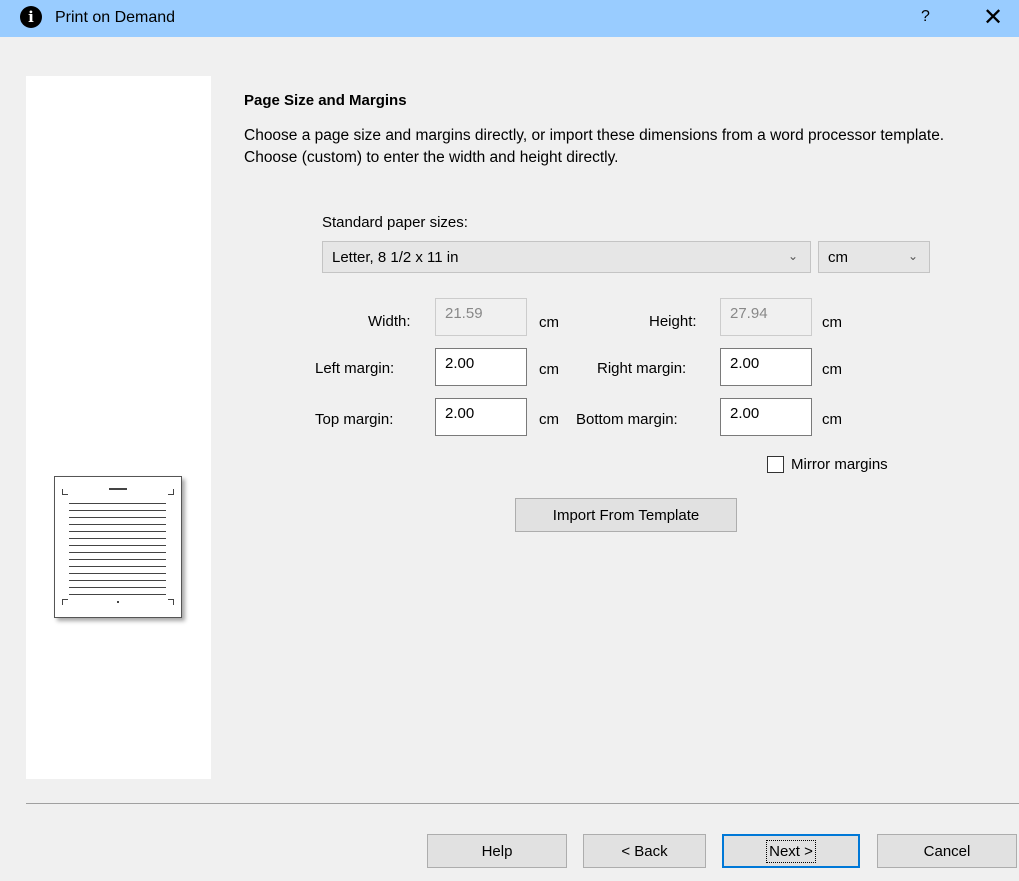 The width and height of the screenshot is (1019, 881). What do you see at coordinates (325, 100) in the screenshot?
I see `section-heading: Page Size and Margins` at bounding box center [325, 100].